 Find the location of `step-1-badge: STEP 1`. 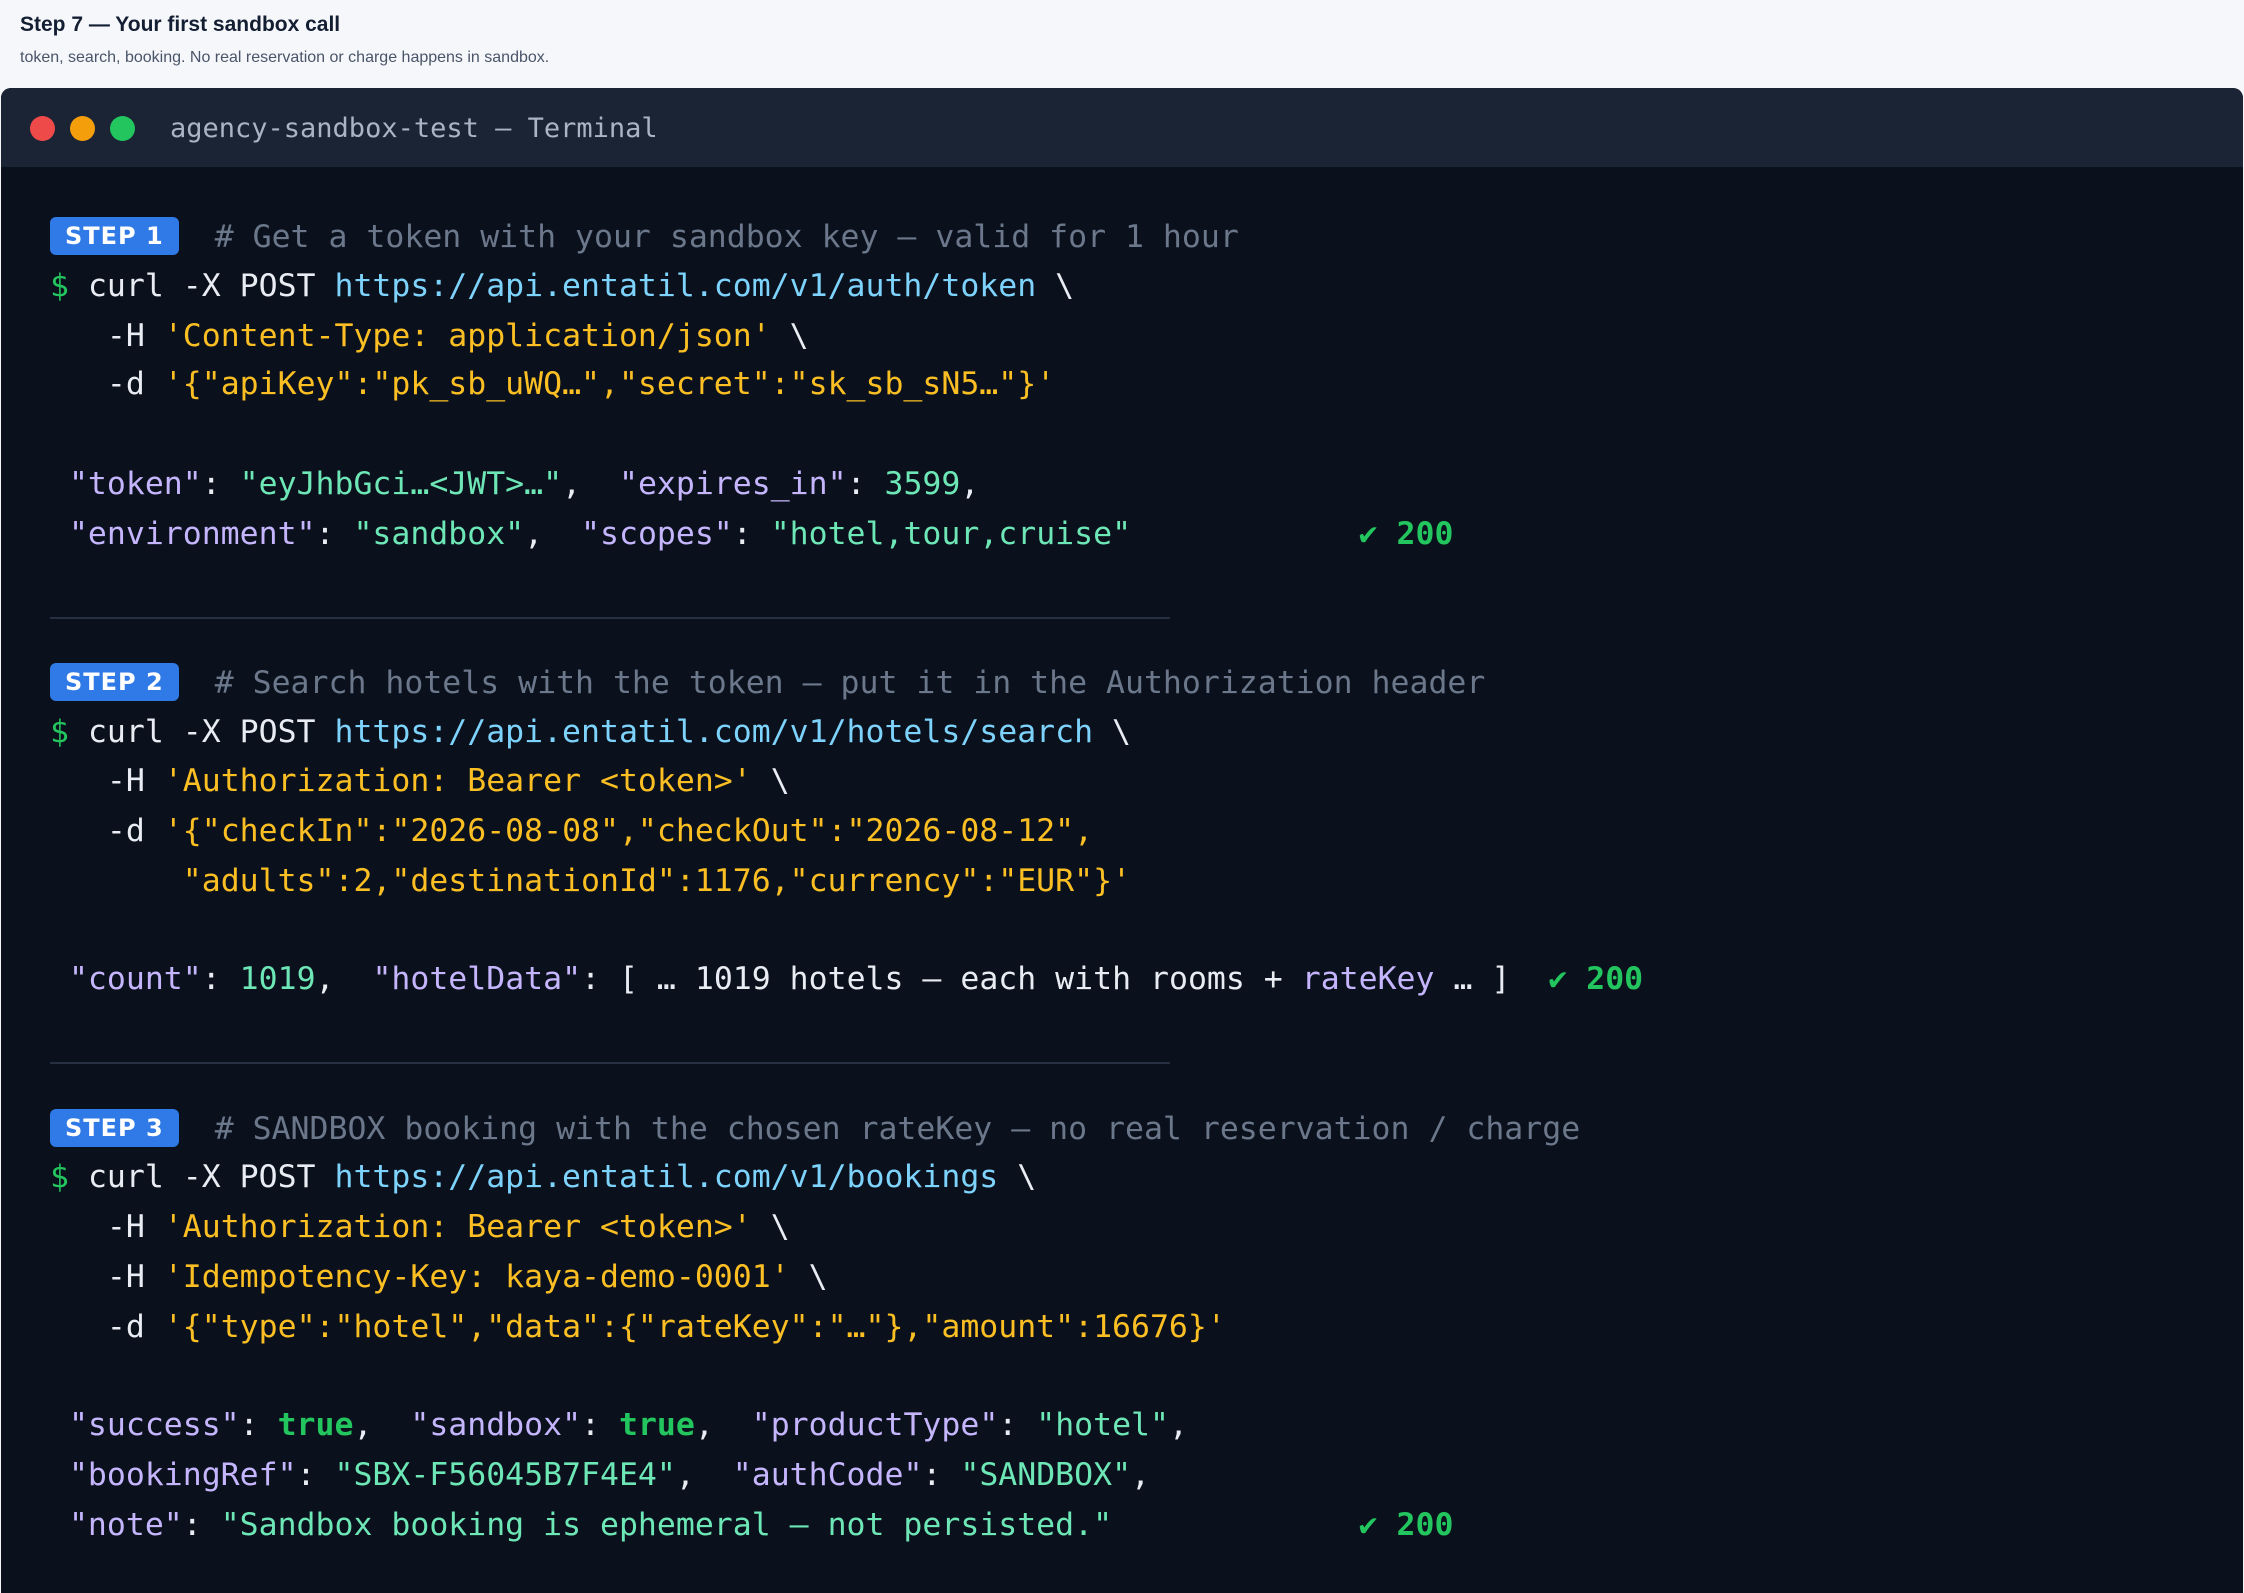

step-1-badge: STEP 1 is located at coordinates (114, 236).